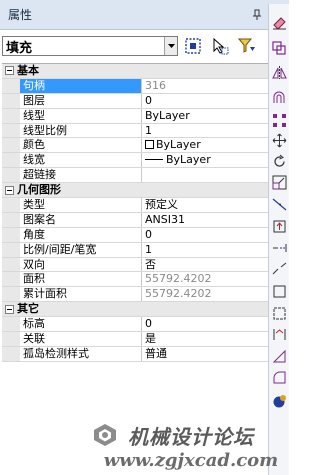 The image size is (320, 475). I want to click on property-value-lineweight: ByLayer, so click(205, 160).